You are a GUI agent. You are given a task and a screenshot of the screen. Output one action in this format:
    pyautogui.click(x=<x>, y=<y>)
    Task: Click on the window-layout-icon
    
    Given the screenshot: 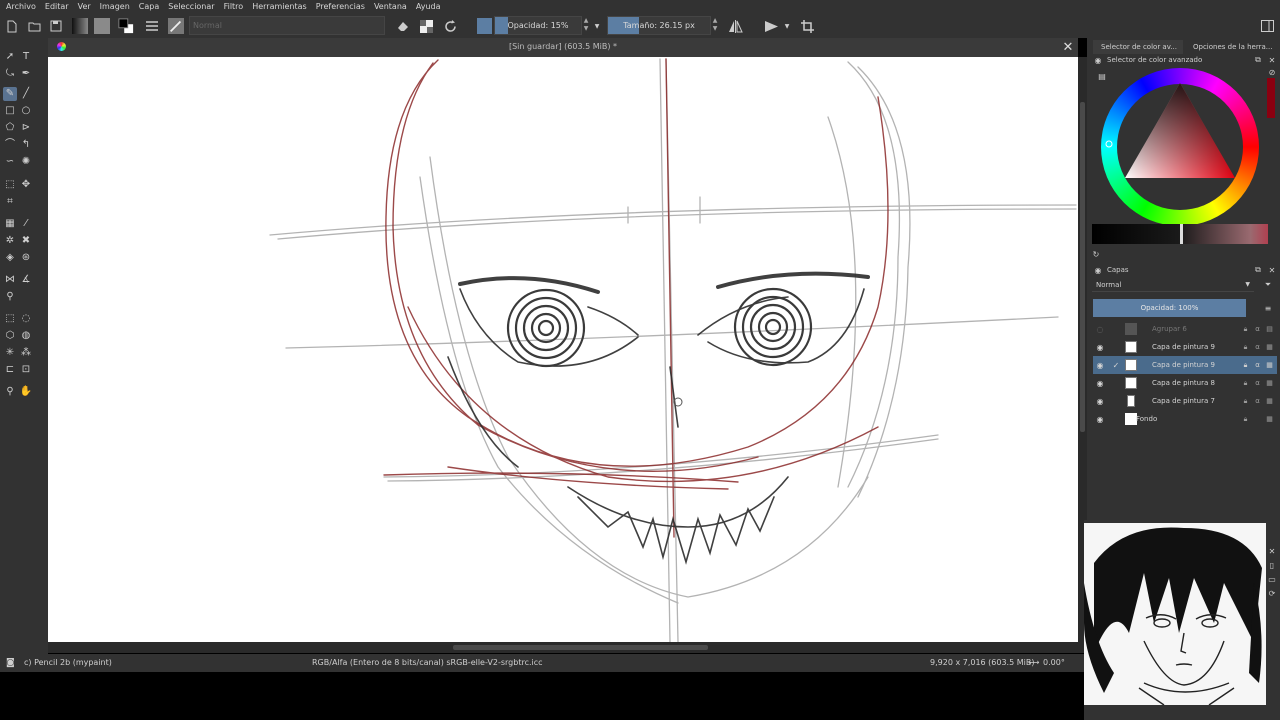 What is the action you would take?
    pyautogui.click(x=1267, y=26)
    